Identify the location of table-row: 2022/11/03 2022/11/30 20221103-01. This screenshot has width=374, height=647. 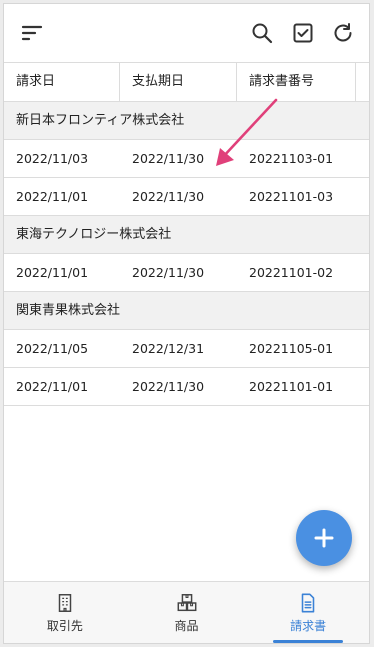
(186, 159).